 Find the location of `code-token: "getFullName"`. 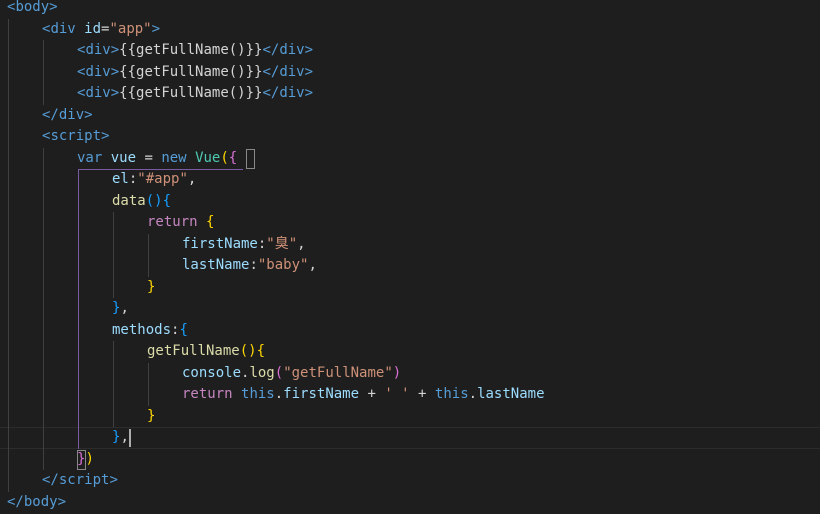

code-token: "getFullName" is located at coordinates (338, 372).